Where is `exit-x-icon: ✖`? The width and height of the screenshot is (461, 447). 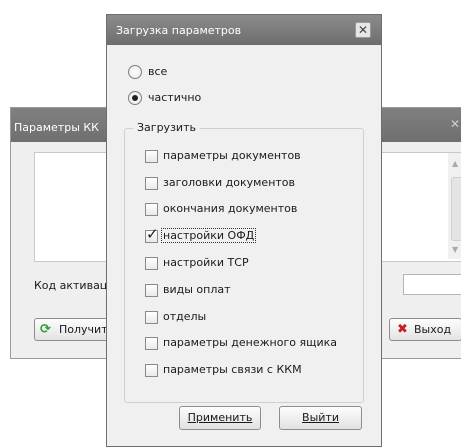 exit-x-icon: ✖ is located at coordinates (402, 329).